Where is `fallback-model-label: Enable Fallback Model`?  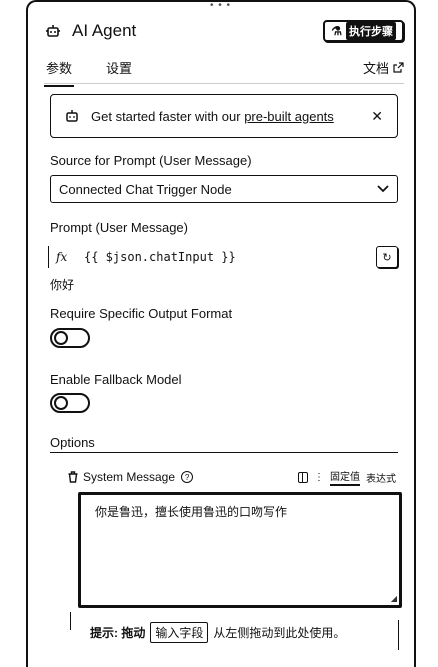
fallback-model-label: Enable Fallback Model is located at coordinates (116, 379).